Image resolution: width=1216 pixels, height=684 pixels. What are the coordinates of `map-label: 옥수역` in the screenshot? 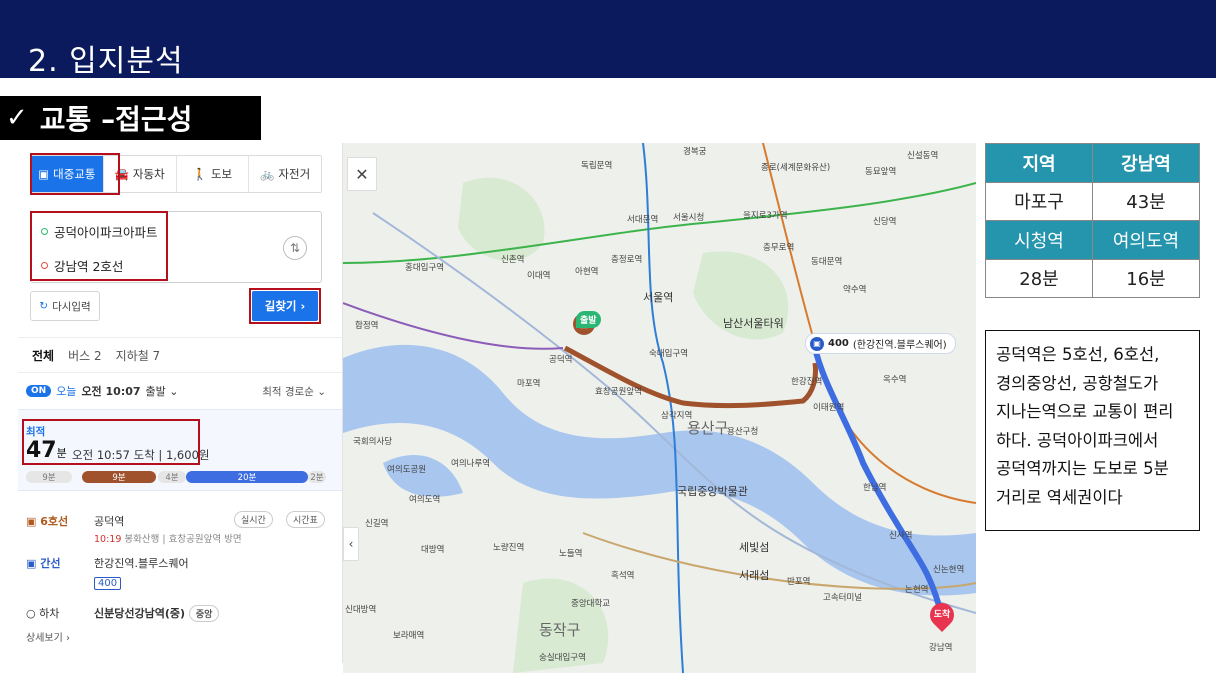 It's located at (895, 380).